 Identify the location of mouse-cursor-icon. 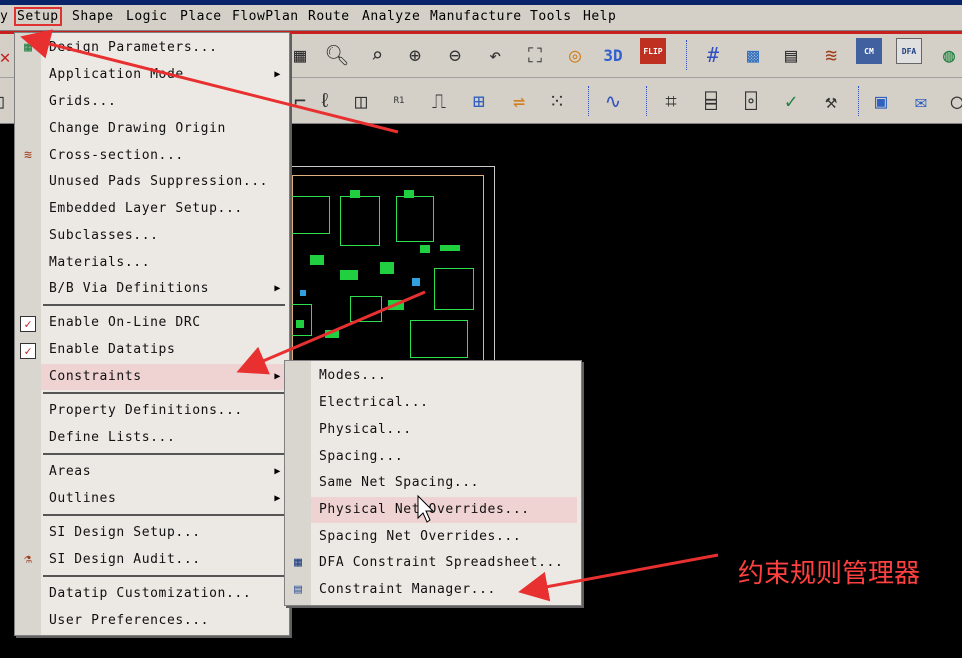
(426, 508).